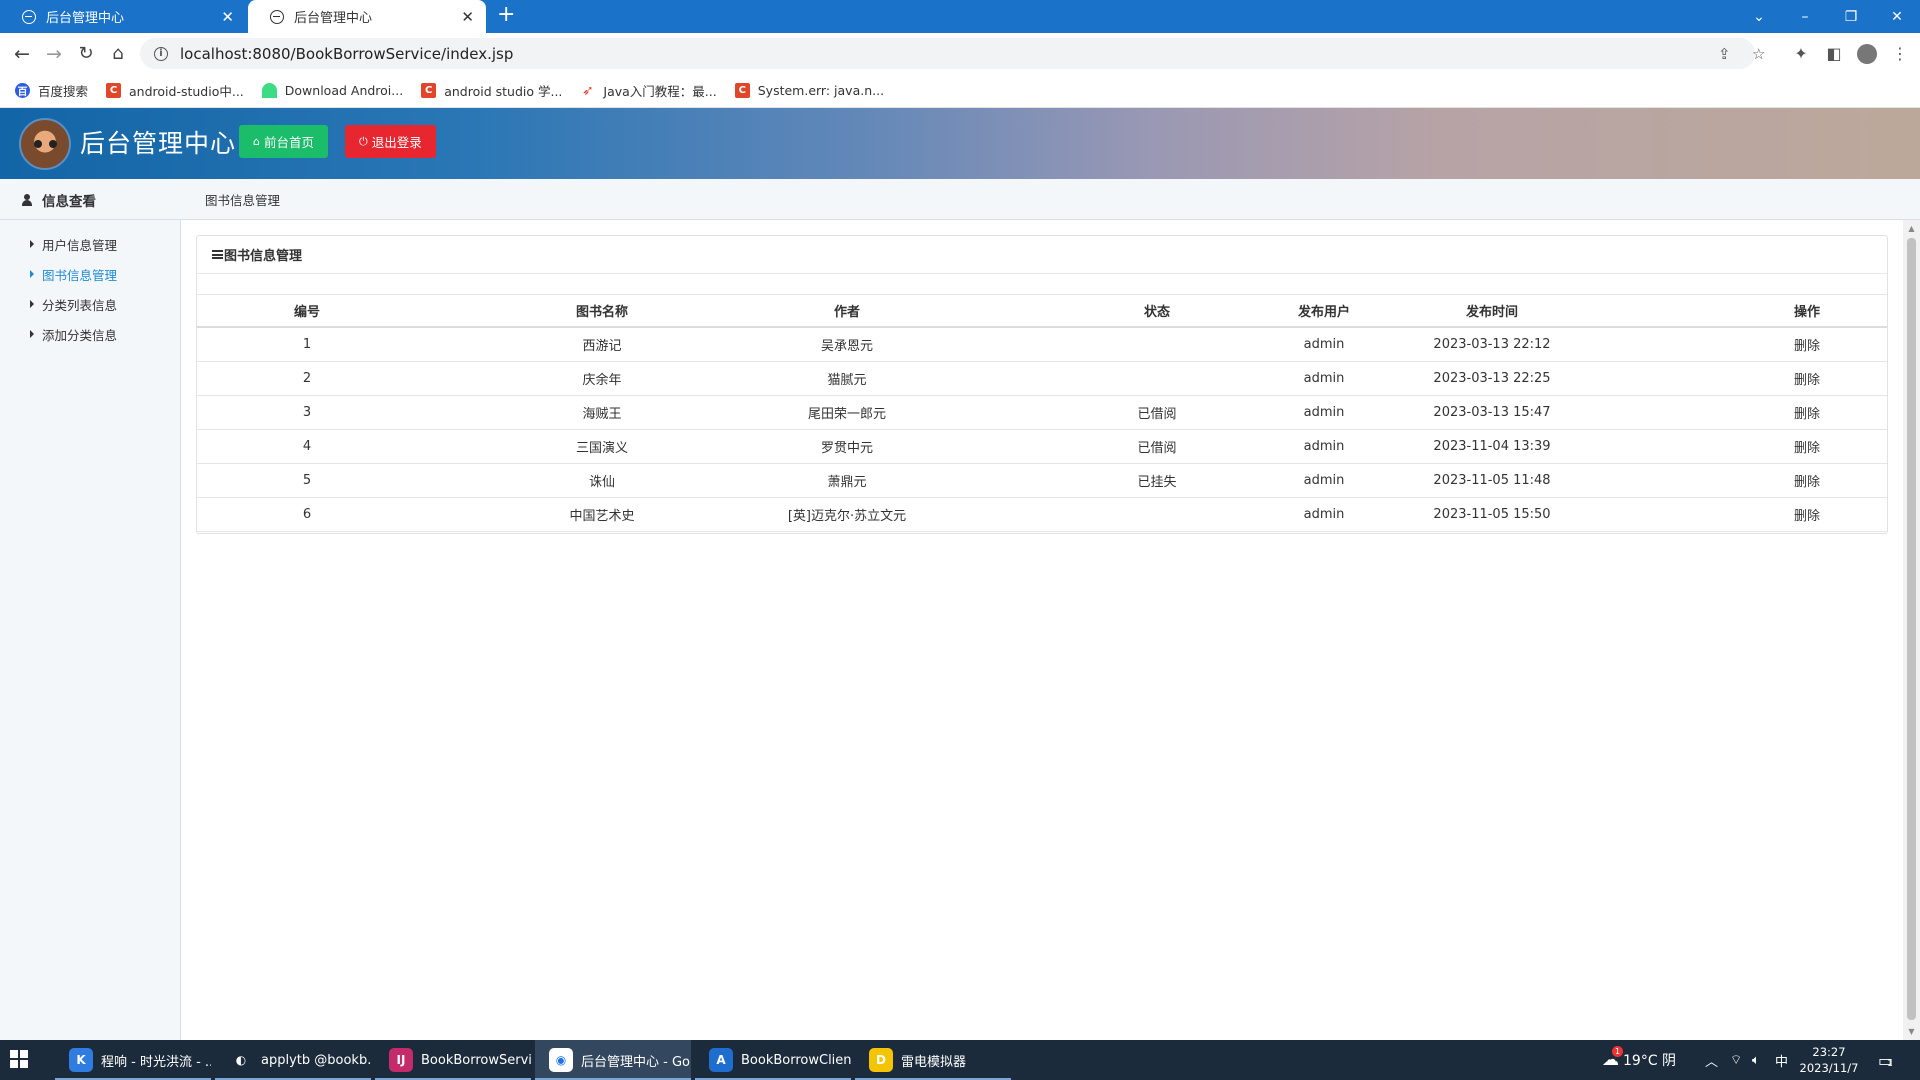 The image size is (1920, 1080). I want to click on table-row: 4 三国演义 罗贯中元 已借阅 admin 2023-11-04 13:39 删除, so click(1042, 447).